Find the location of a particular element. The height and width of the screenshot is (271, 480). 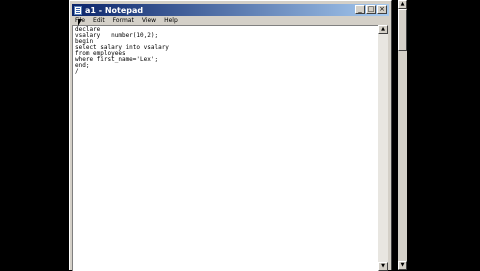

menu-view: View is located at coordinates (149, 20).